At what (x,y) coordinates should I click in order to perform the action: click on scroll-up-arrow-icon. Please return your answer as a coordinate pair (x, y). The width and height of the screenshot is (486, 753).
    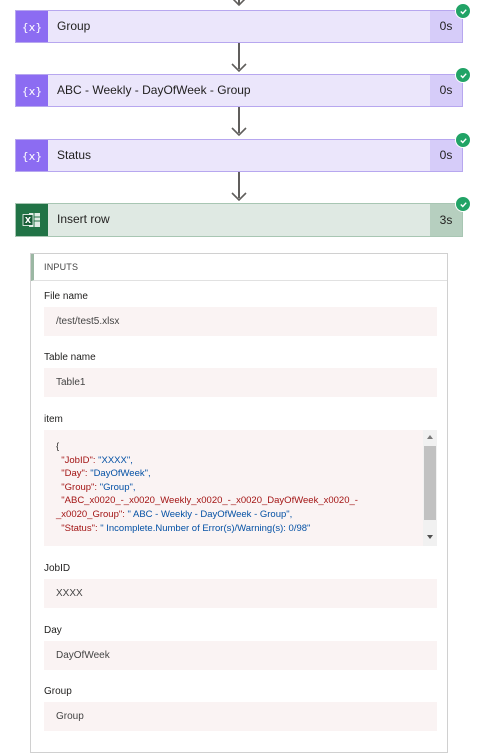
    Looking at the image, I should click on (430, 437).